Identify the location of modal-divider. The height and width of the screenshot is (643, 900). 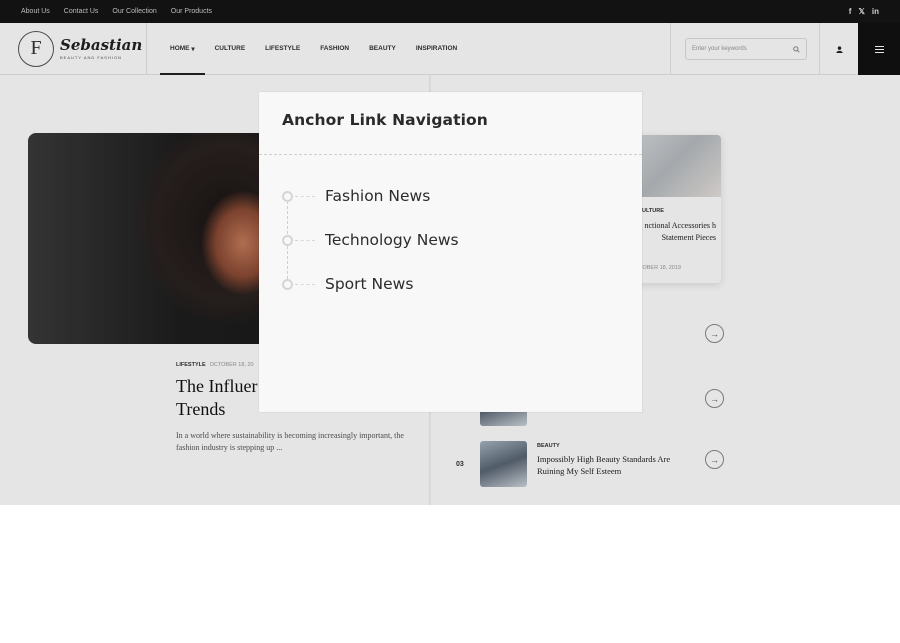
(450, 154).